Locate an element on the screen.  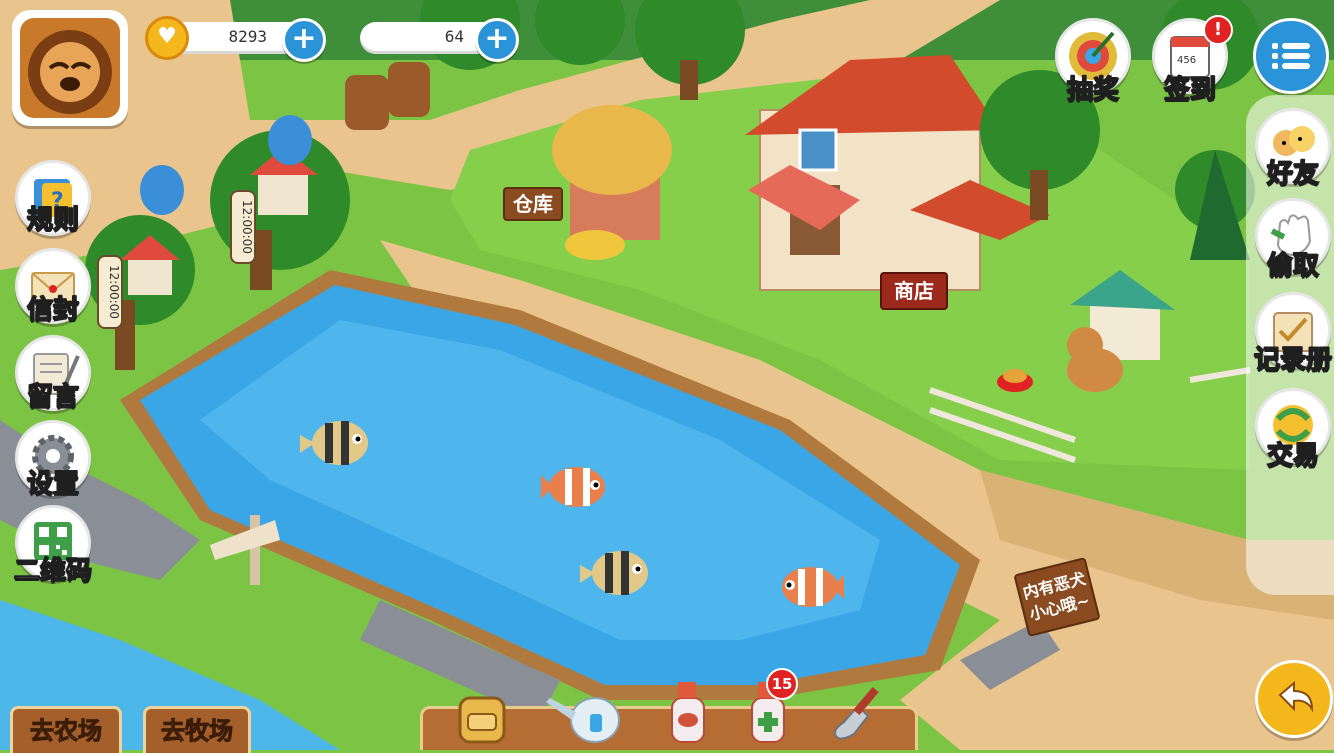
coin-count: 8293 is located at coordinates (247, 36).